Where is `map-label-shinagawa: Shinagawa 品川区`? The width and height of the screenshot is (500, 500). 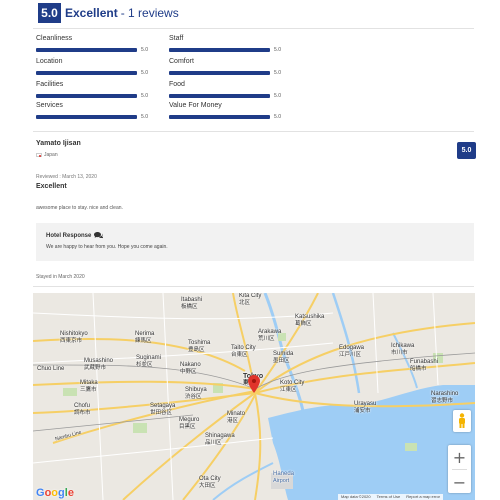 map-label-shinagawa: Shinagawa 品川区 is located at coordinates (220, 439).